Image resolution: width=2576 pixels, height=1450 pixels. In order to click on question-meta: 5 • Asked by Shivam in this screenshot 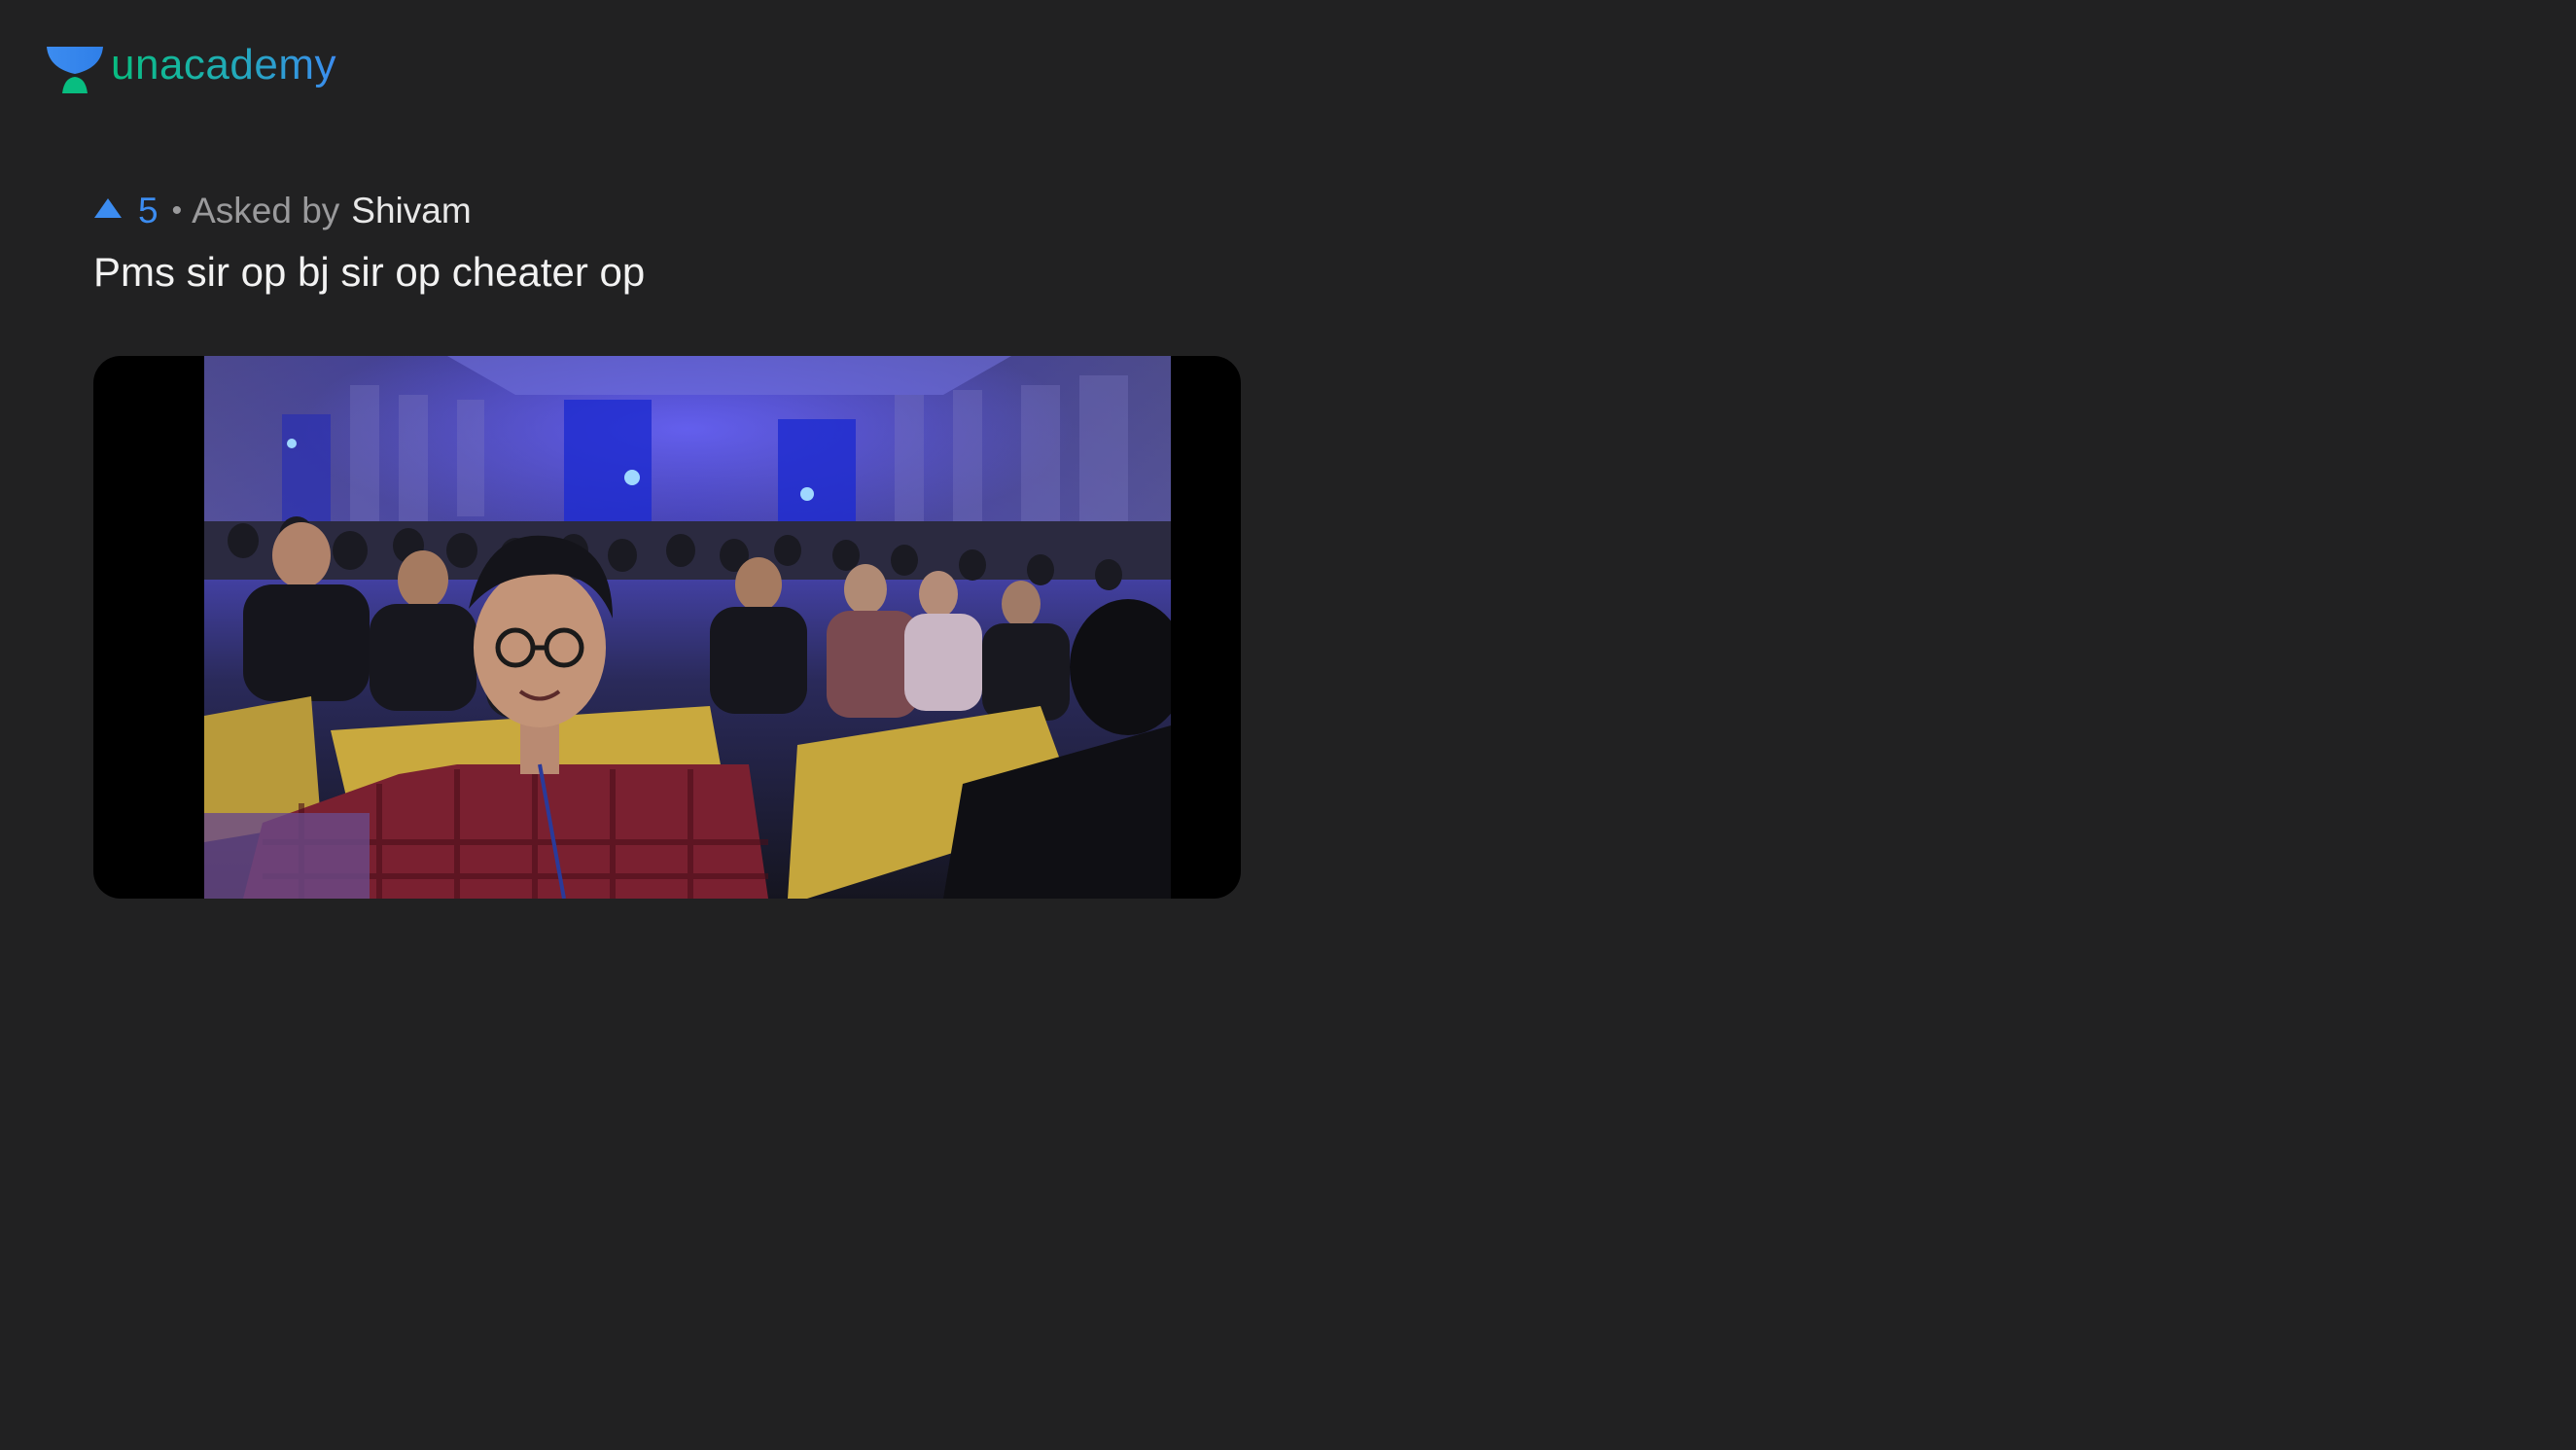, I will do `click(282, 211)`.